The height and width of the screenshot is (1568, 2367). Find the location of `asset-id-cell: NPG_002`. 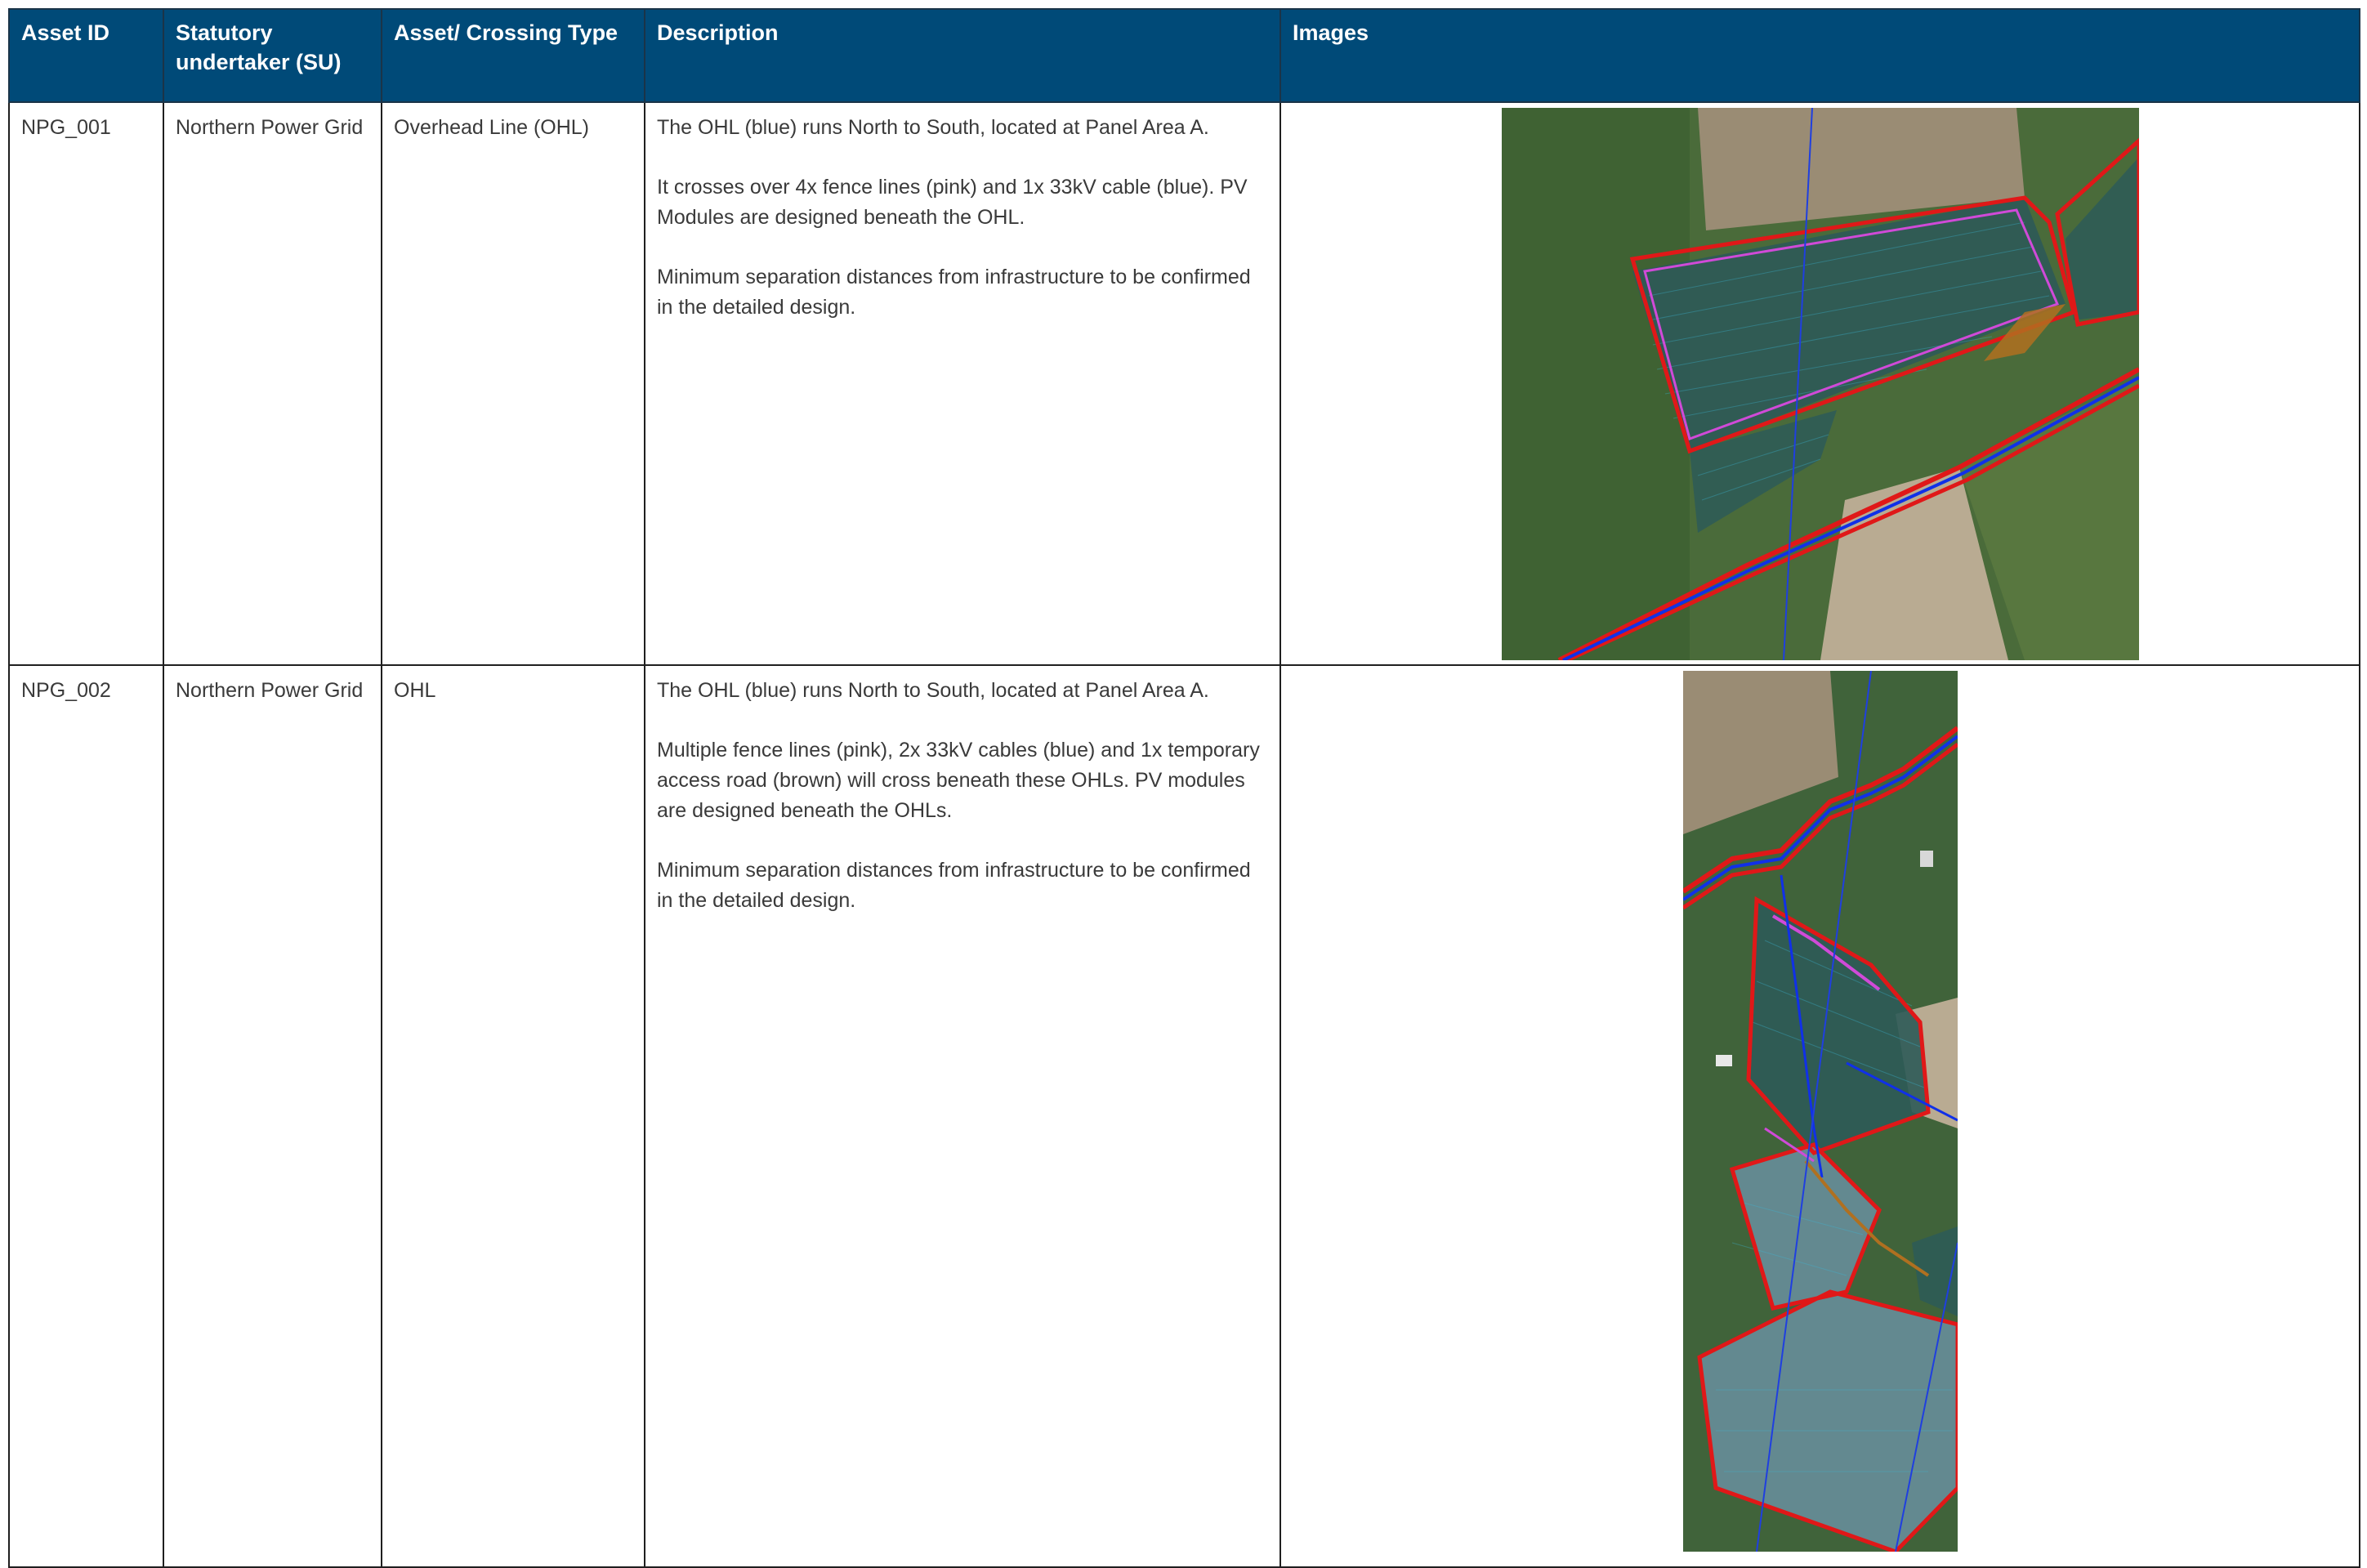

asset-id-cell: NPG_002 is located at coordinates (86, 1116).